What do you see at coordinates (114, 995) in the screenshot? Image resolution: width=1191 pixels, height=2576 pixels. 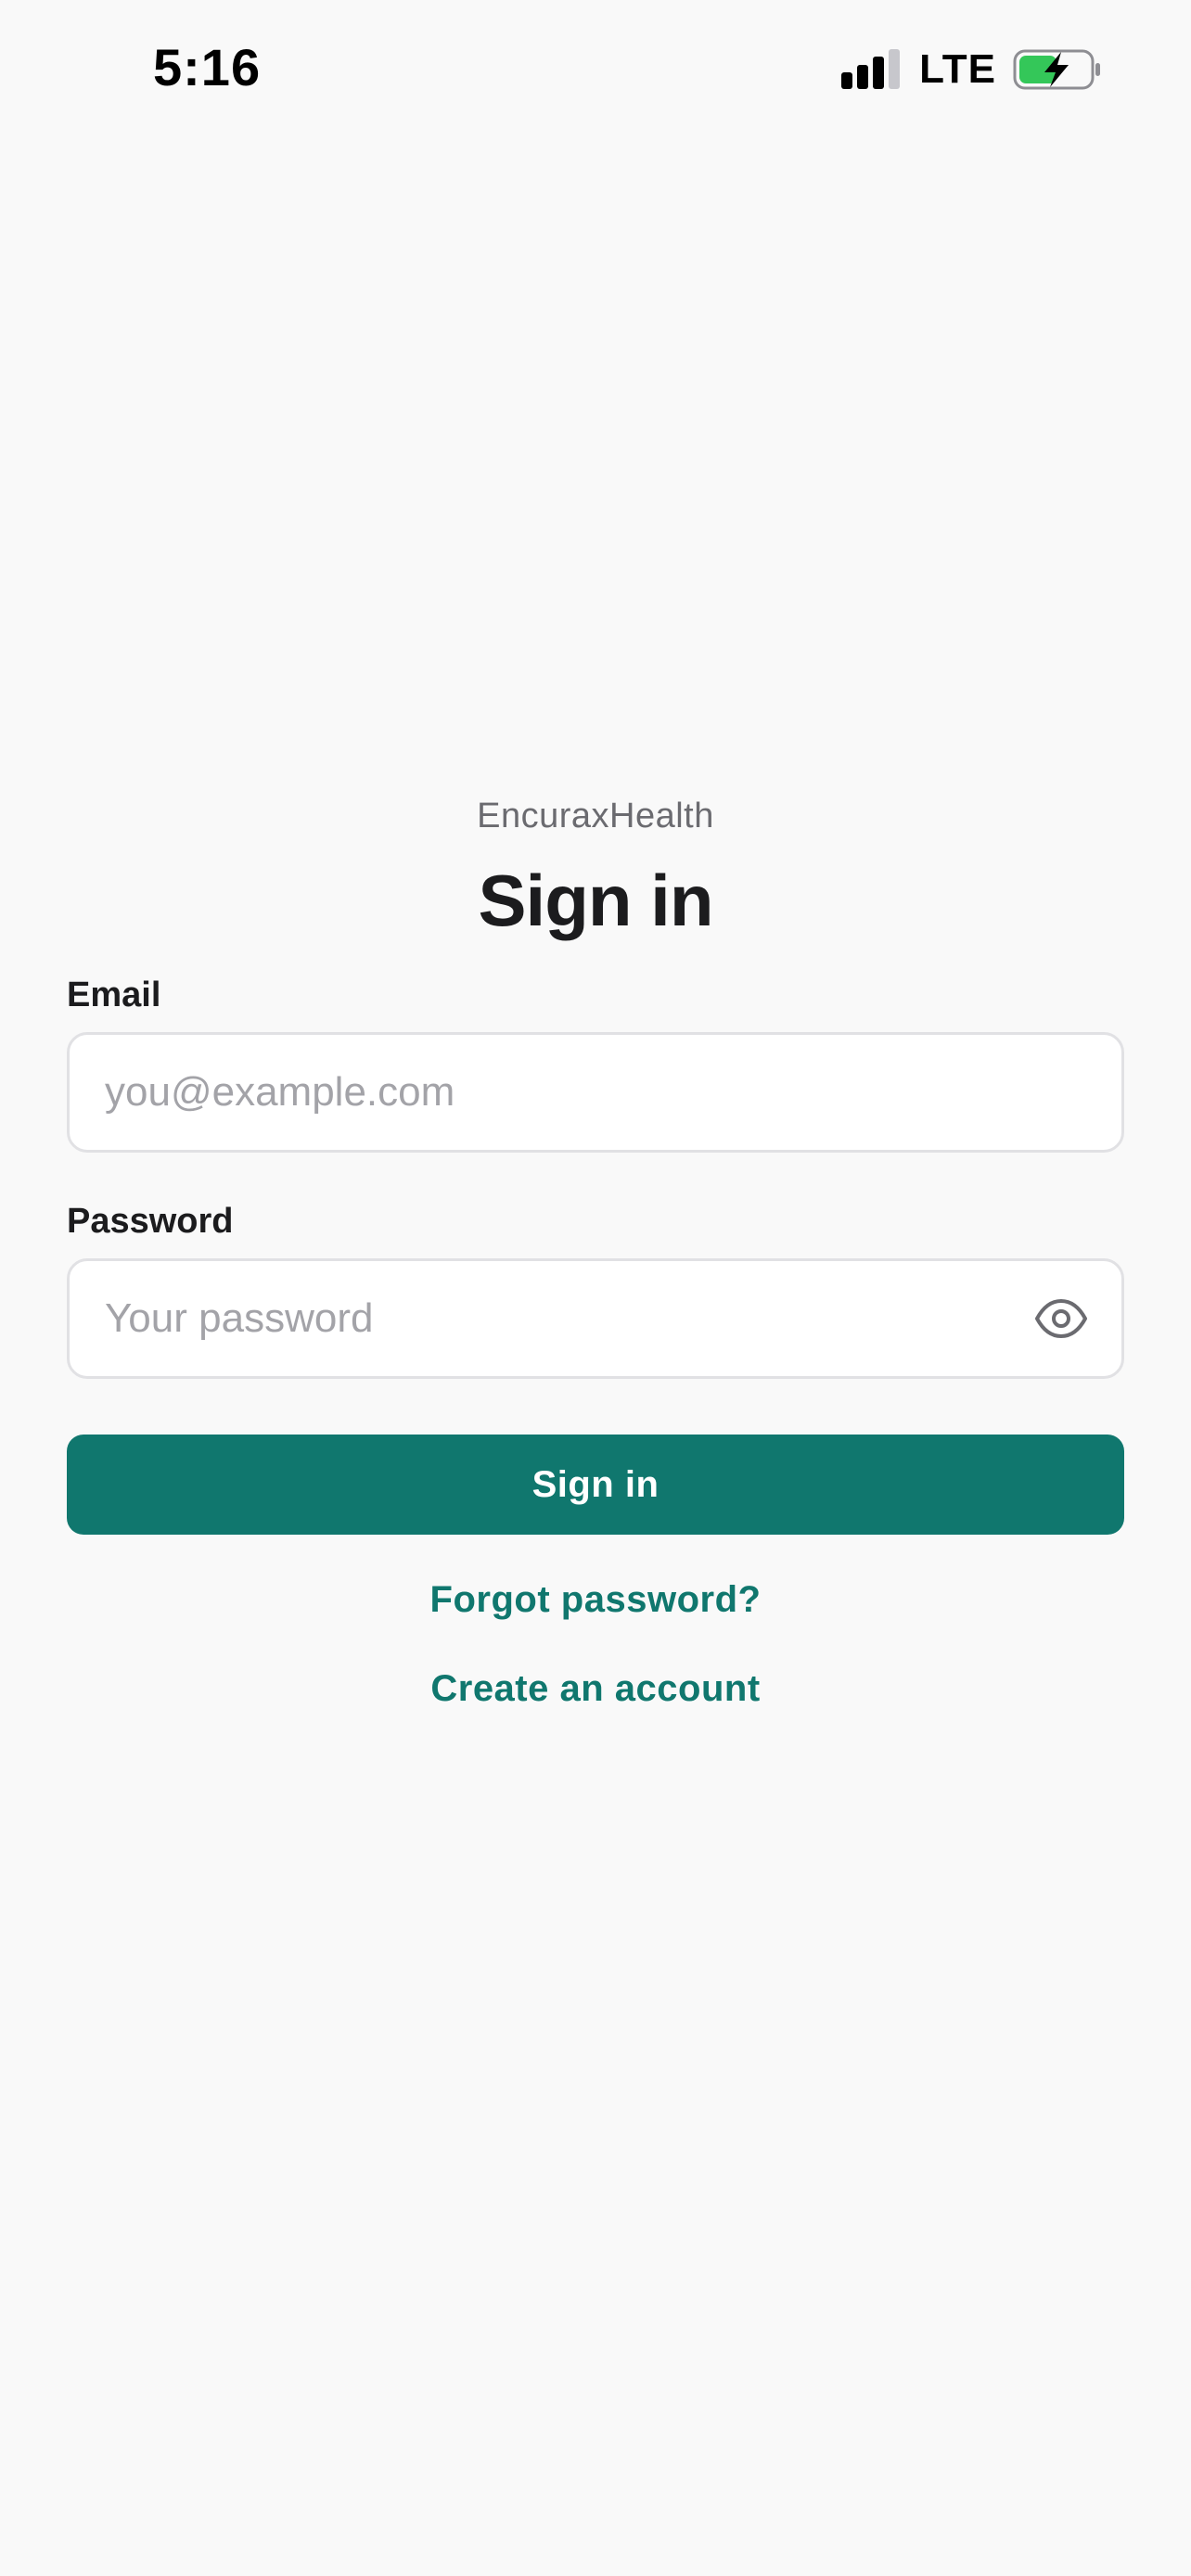 I see `email-label: Email` at bounding box center [114, 995].